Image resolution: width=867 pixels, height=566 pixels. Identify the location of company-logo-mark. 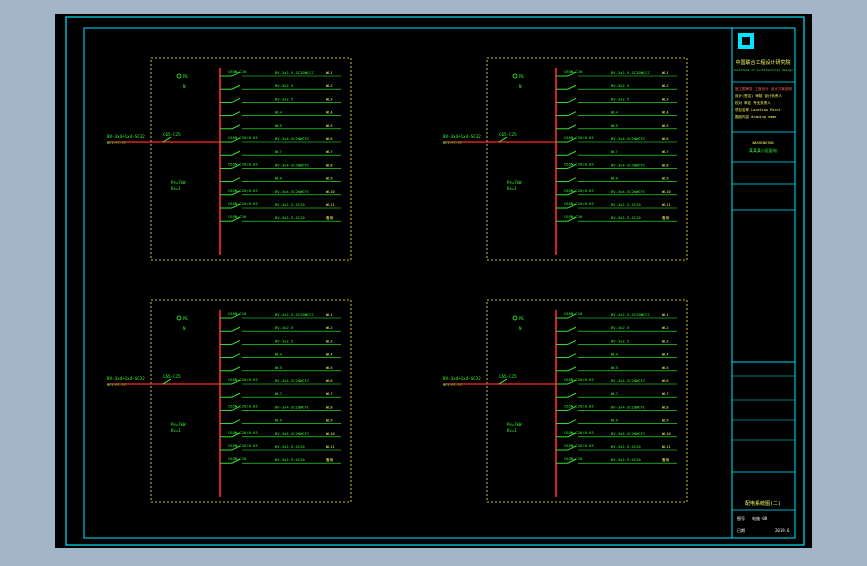
(746, 41).